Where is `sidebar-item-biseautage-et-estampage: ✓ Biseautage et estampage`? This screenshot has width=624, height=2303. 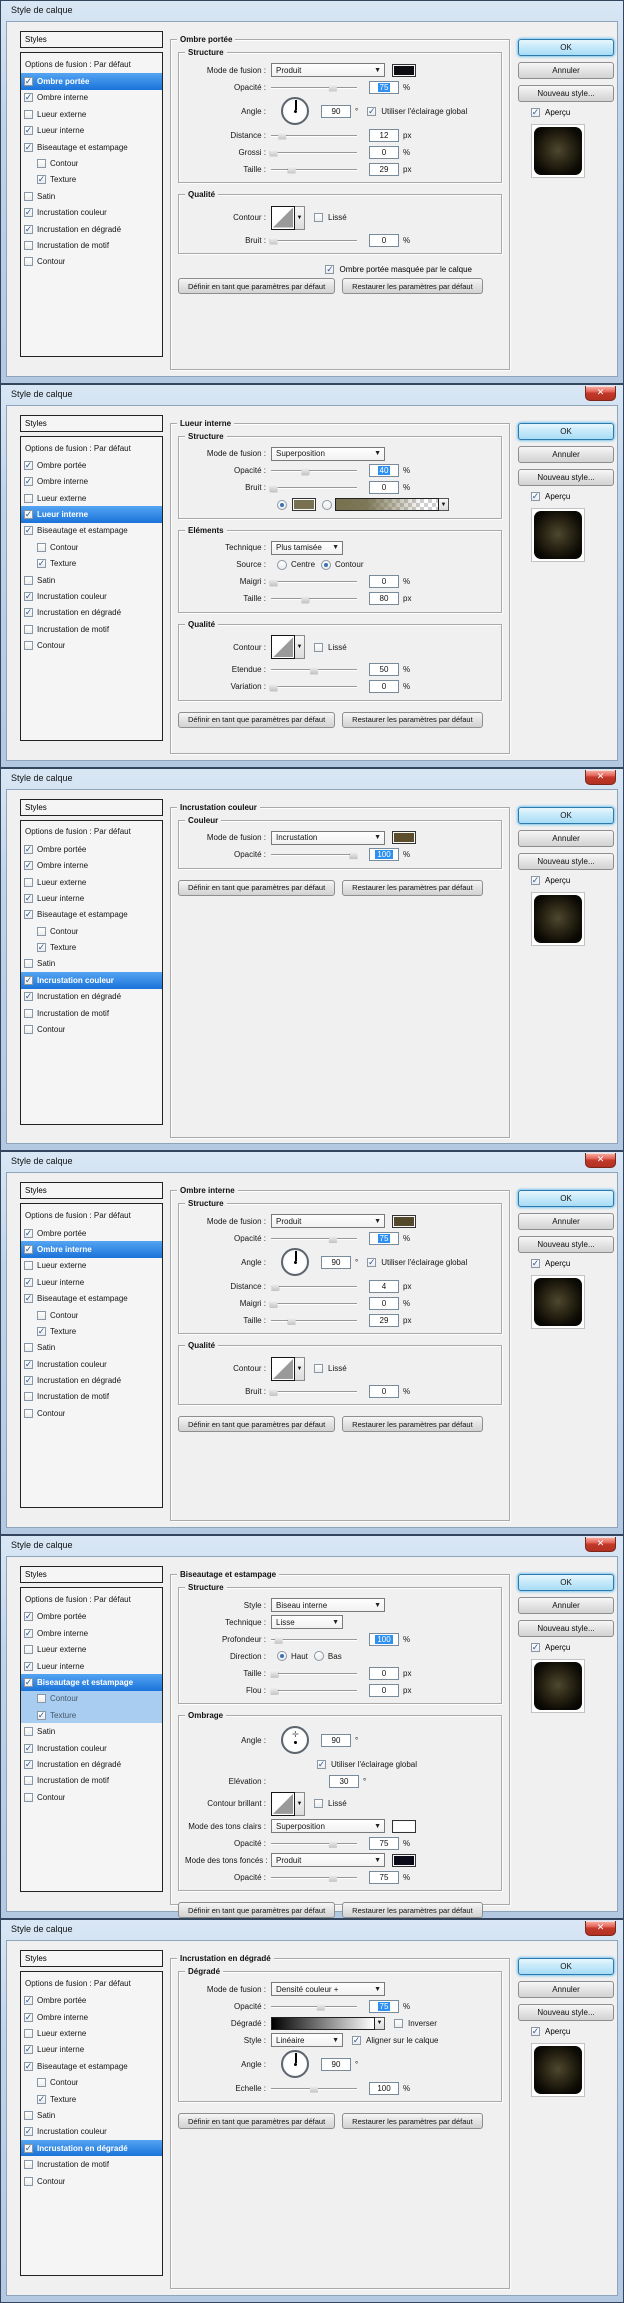 sidebar-item-biseautage-et-estampage: ✓ Biseautage et estampage is located at coordinates (91, 1682).